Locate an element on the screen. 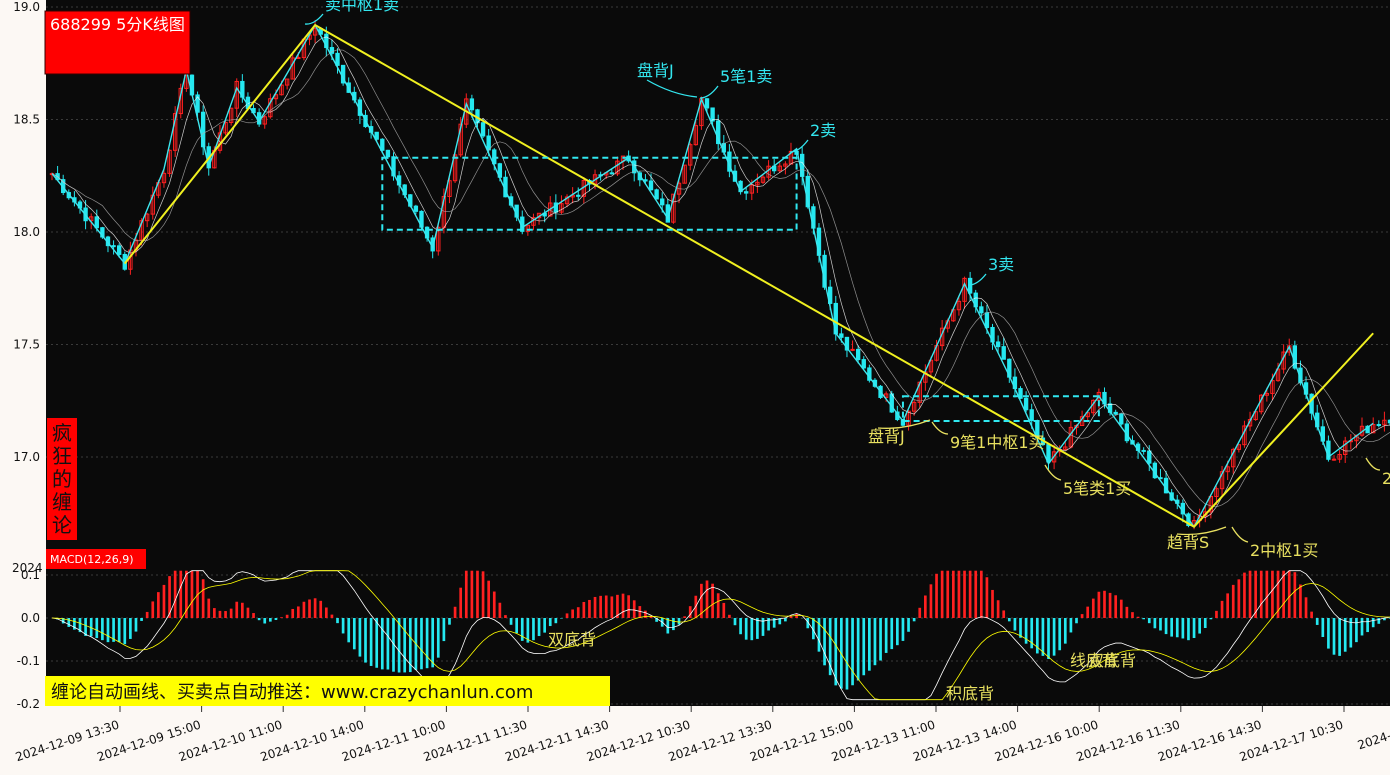 The width and height of the screenshot is (1390, 775). signal-label: 趋背S is located at coordinates (1188, 542).